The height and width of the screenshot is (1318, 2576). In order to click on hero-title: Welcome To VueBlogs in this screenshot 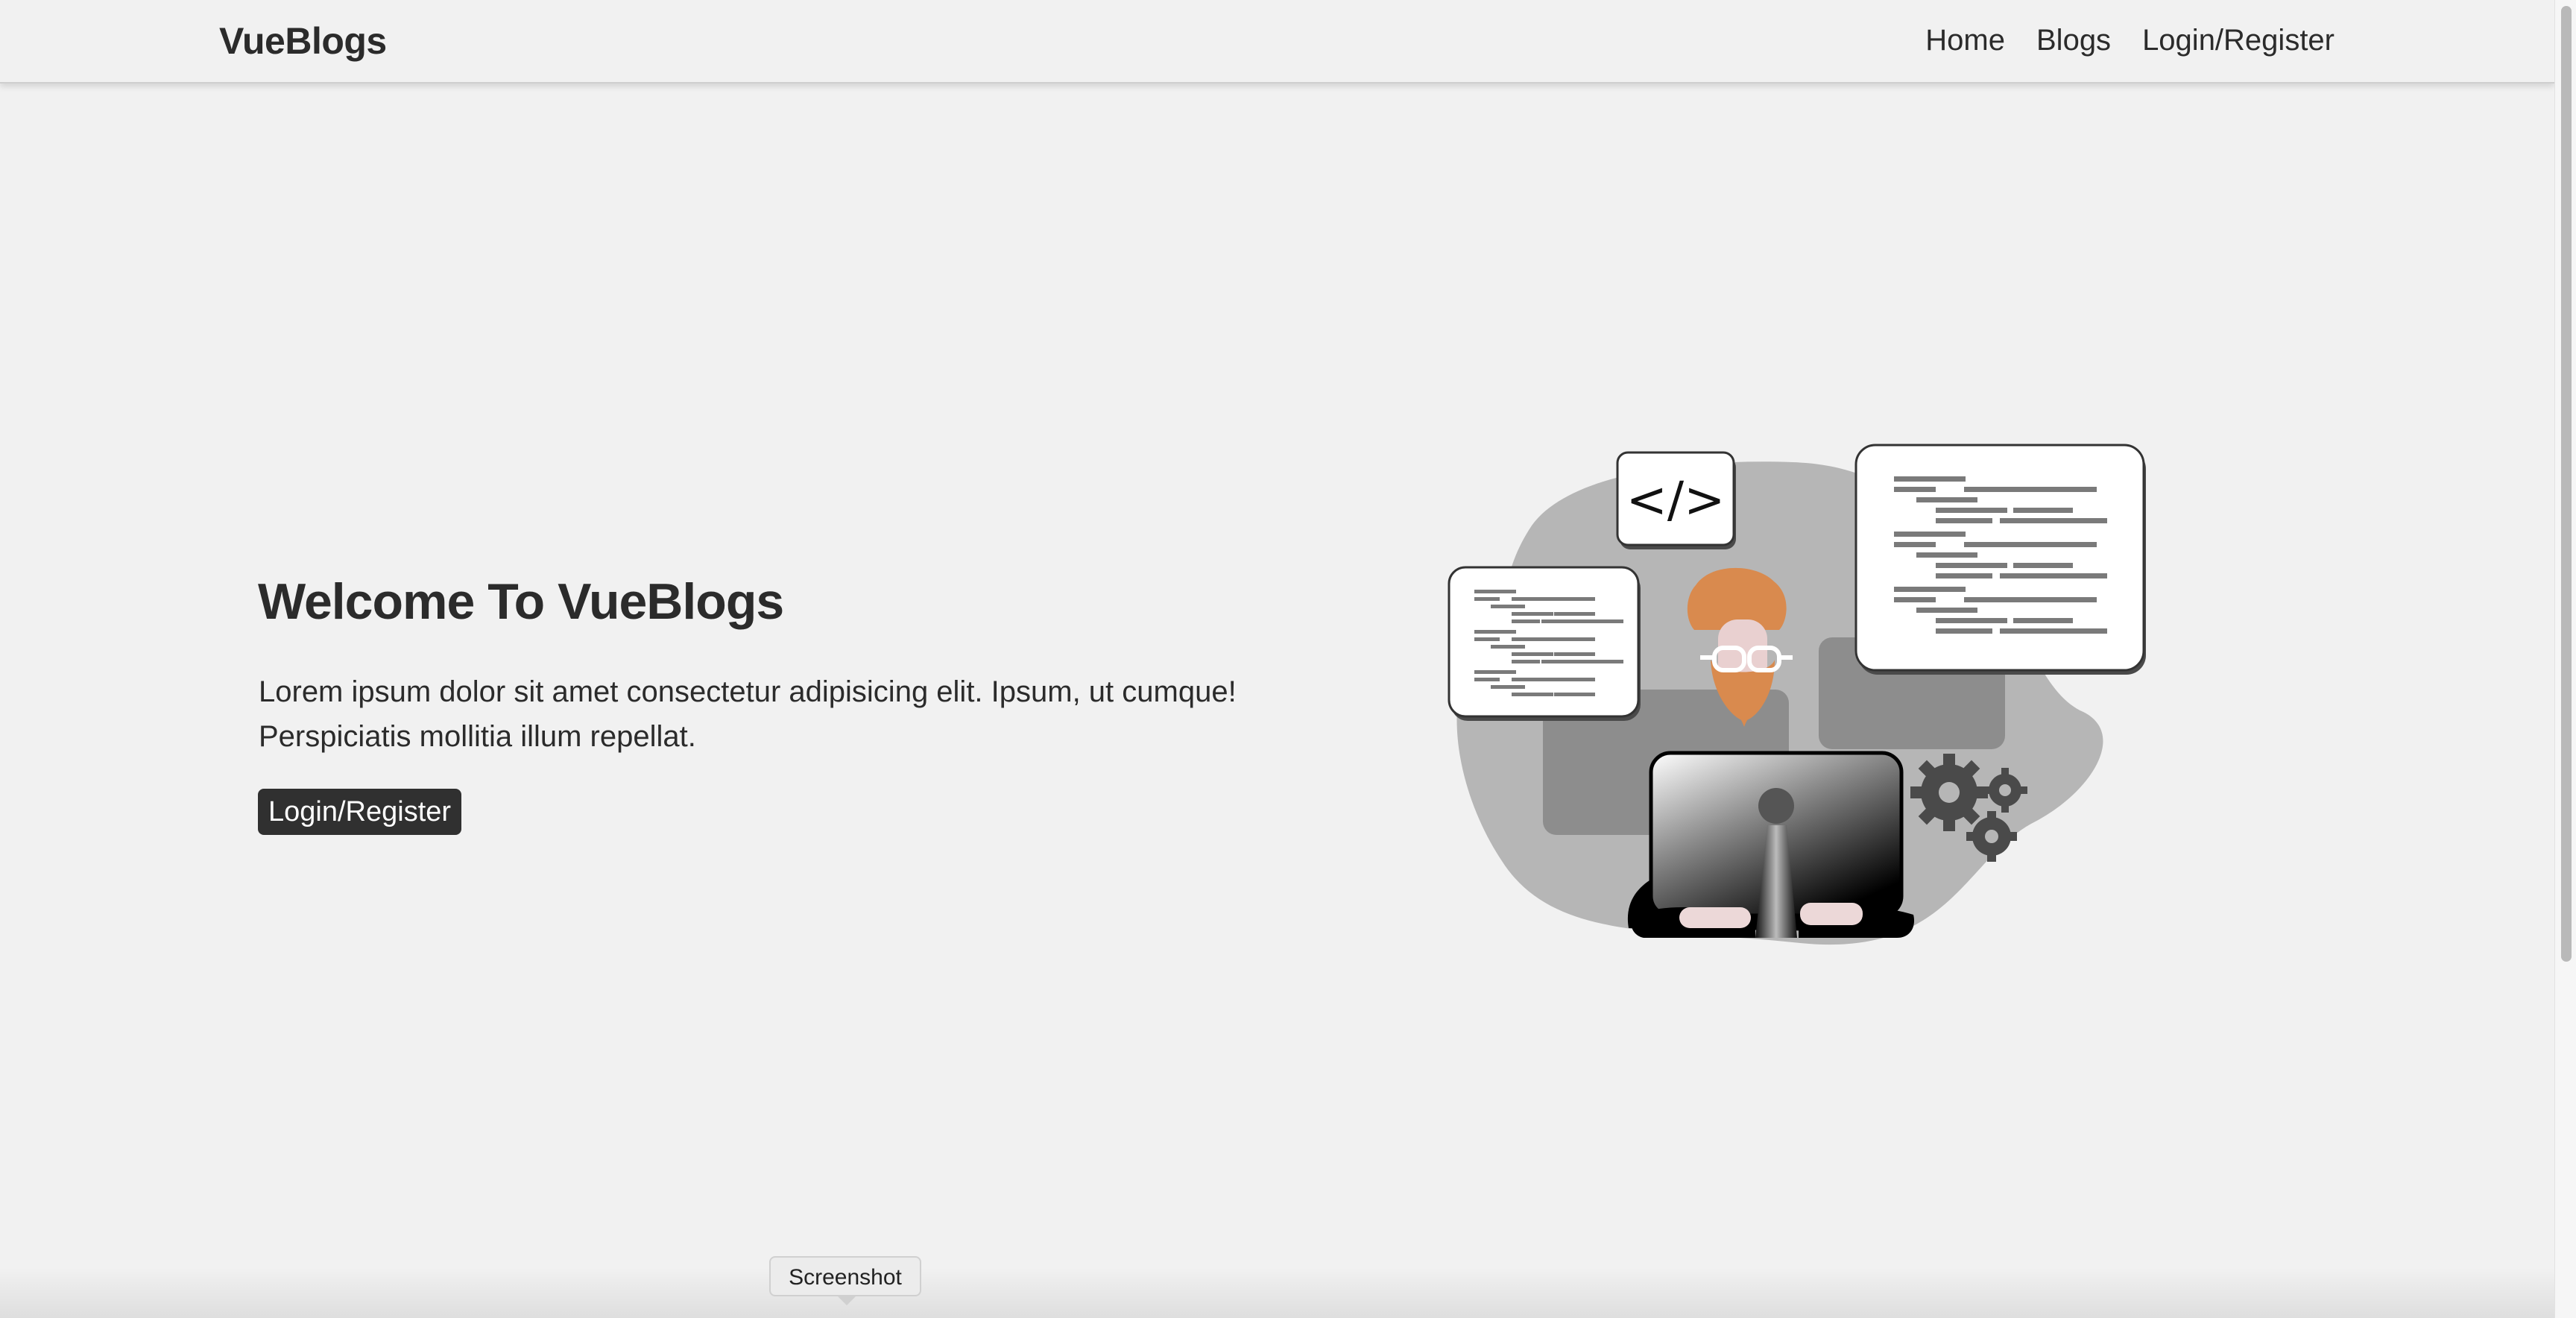, I will do `click(521, 602)`.